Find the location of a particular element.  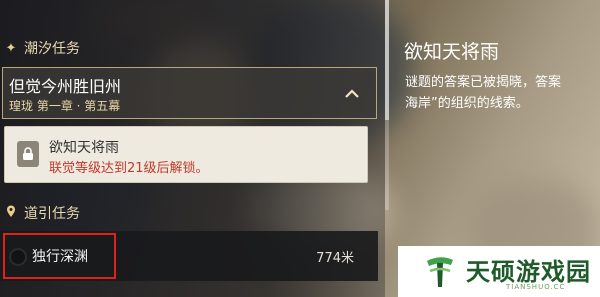

unlock-requirement: 联觉等级达到21级后解锁。 is located at coordinates (129, 168).